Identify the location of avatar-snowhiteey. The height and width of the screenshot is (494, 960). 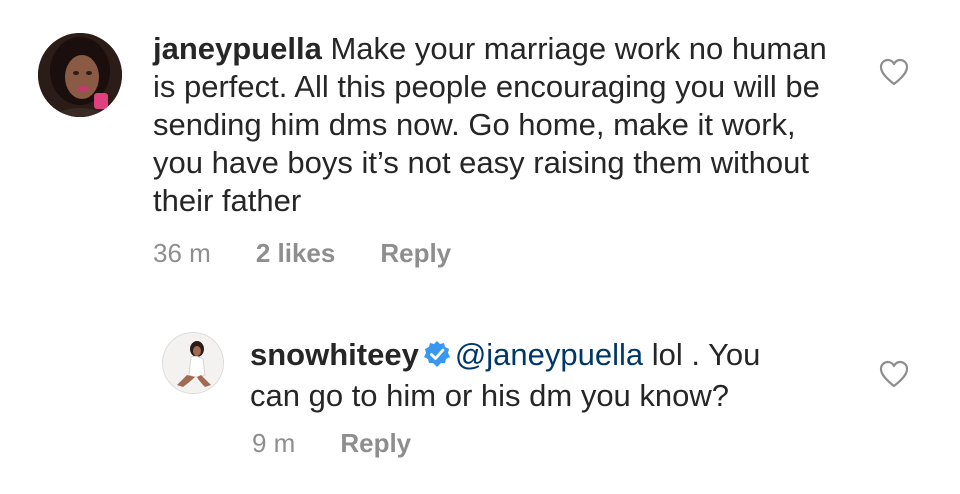
(193, 363).